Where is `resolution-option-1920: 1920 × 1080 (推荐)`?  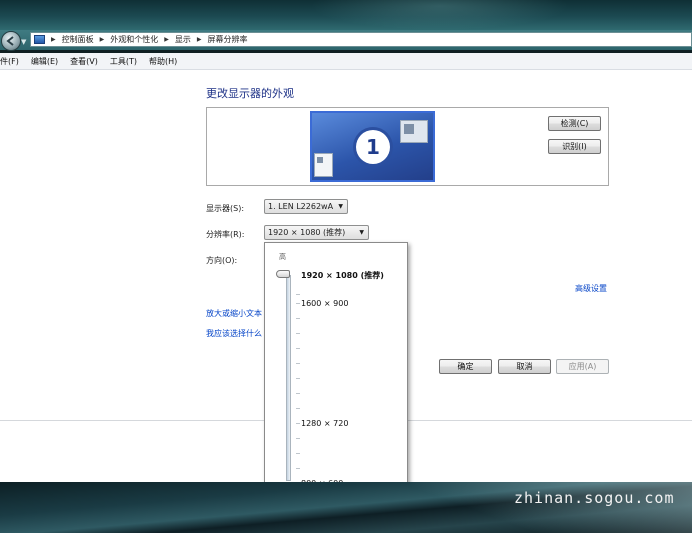 resolution-option-1920: 1920 × 1080 (推荐) is located at coordinates (342, 275).